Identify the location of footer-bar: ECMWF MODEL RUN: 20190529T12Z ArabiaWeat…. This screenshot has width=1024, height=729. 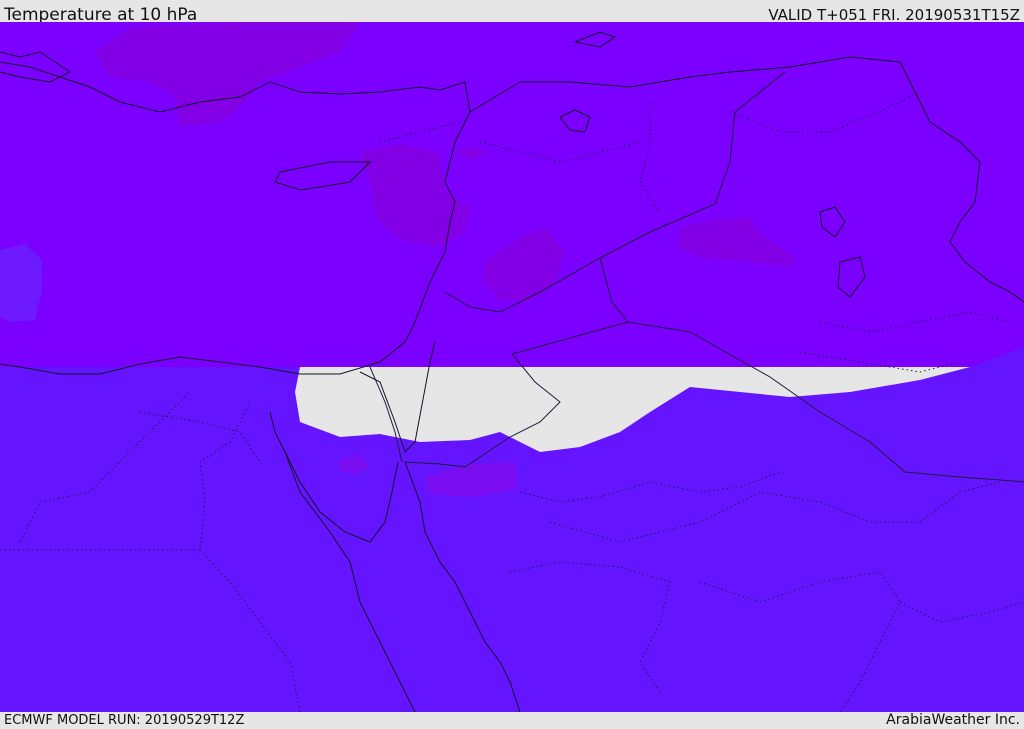
(512, 720).